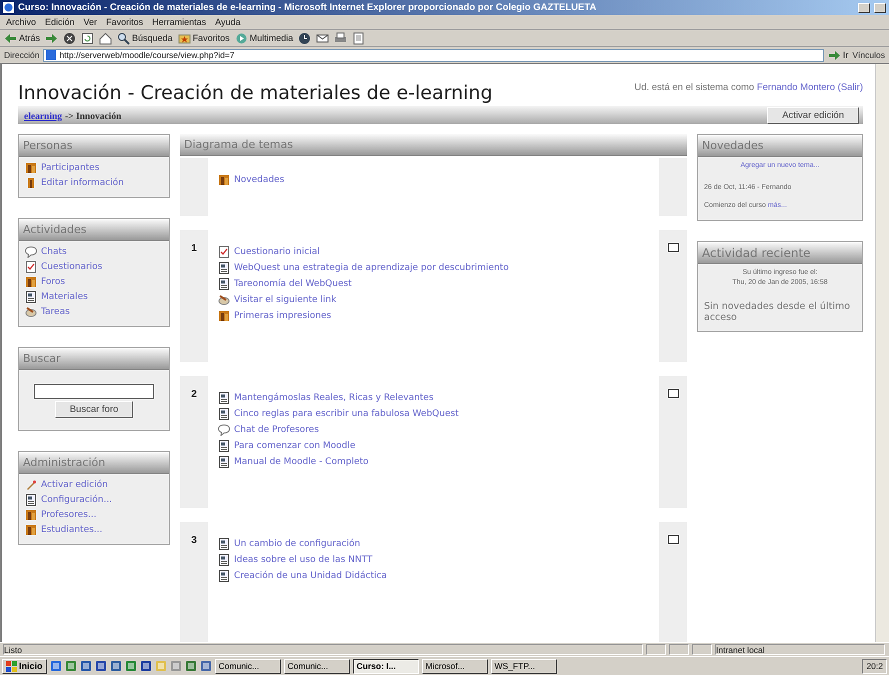 Image resolution: width=889 pixels, height=675 pixels. What do you see at coordinates (94, 230) in the screenshot?
I see `block-title: Actividades` at bounding box center [94, 230].